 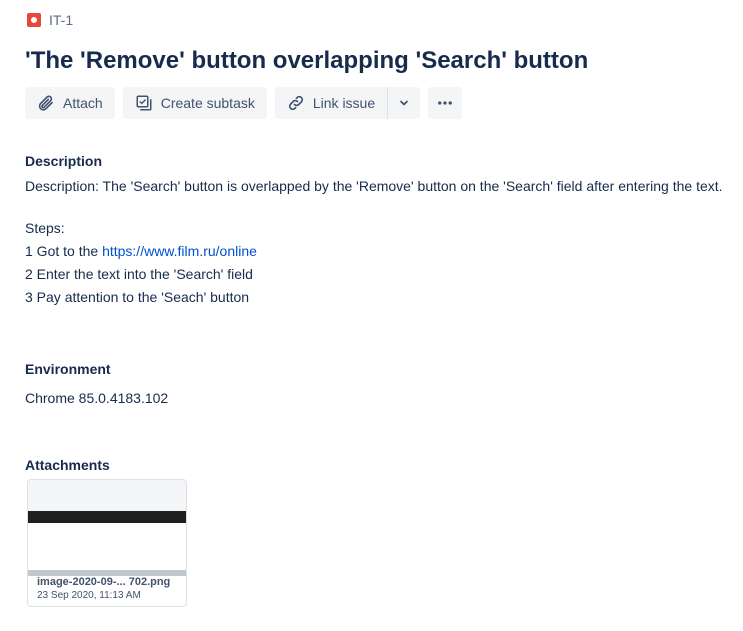 I want to click on more-icon, so click(x=445, y=103).